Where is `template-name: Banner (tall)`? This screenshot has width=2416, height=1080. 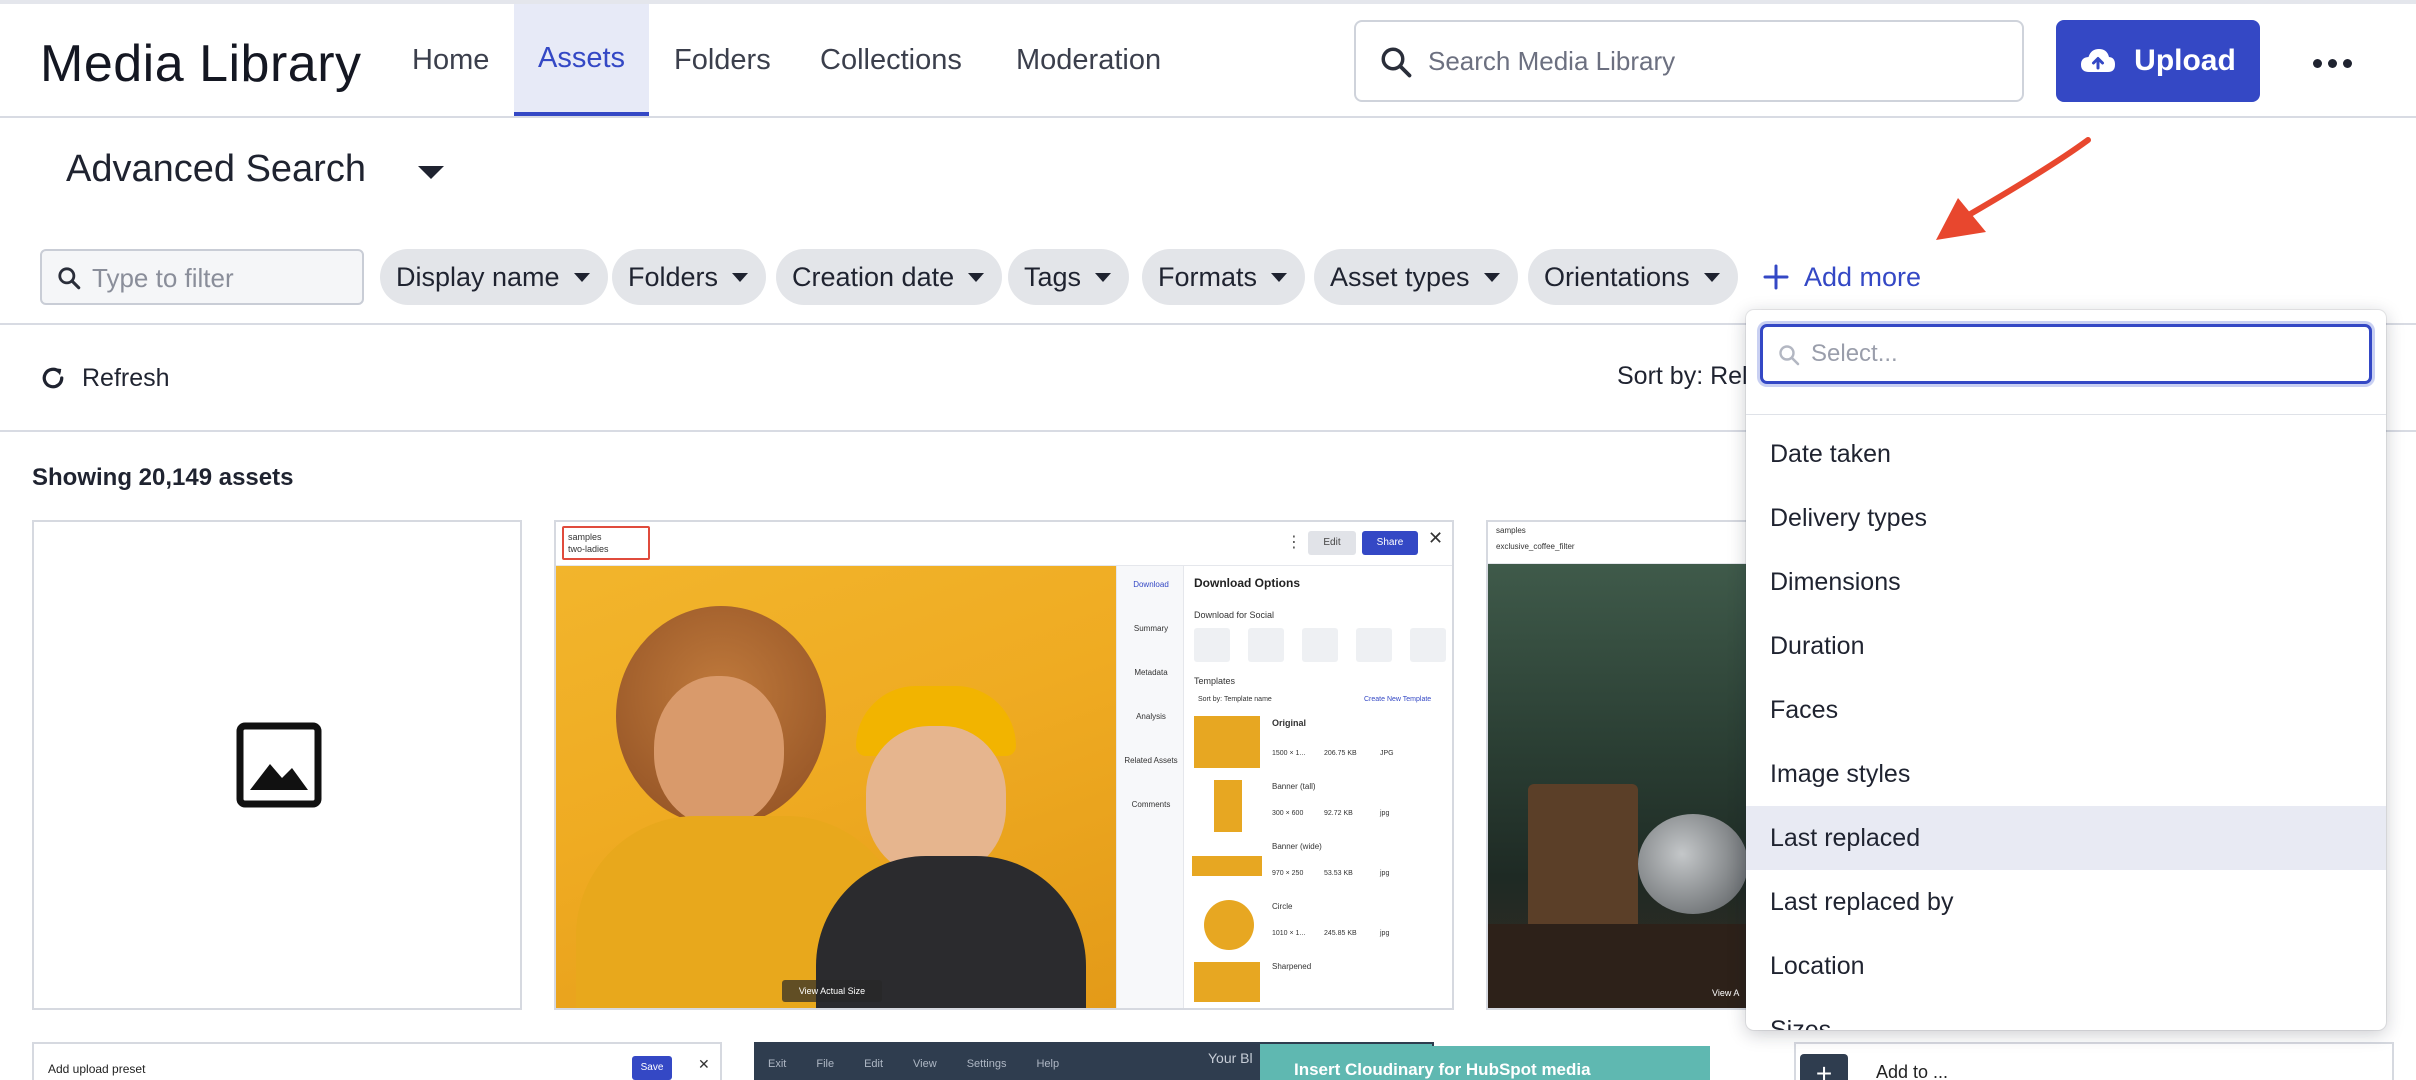 template-name: Banner (tall) is located at coordinates (1294, 786).